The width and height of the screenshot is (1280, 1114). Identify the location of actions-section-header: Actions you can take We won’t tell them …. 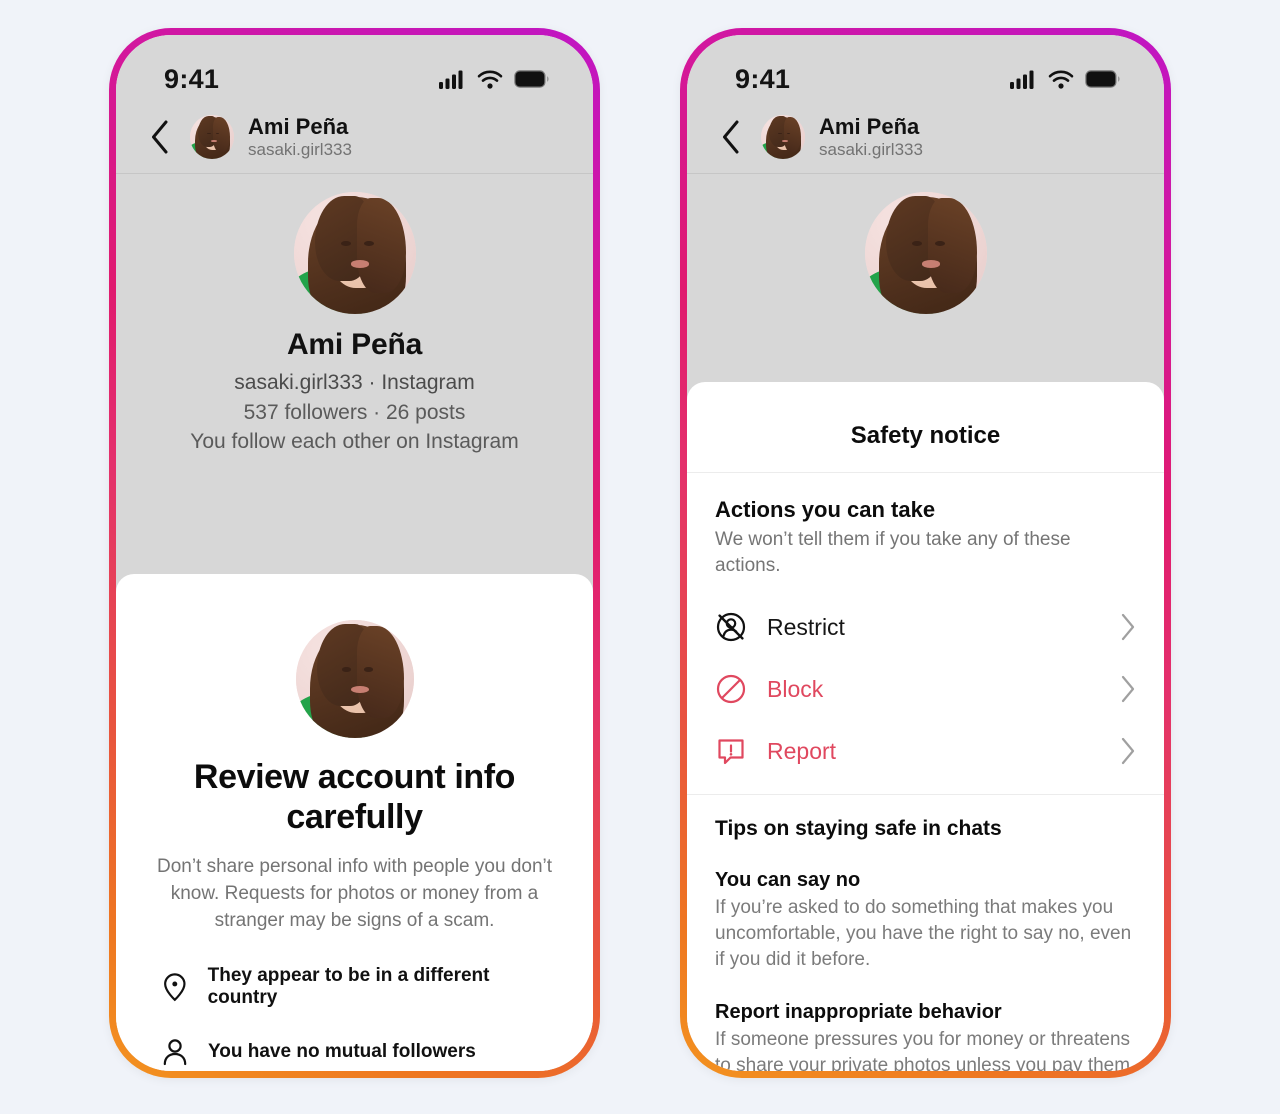
(925, 527).